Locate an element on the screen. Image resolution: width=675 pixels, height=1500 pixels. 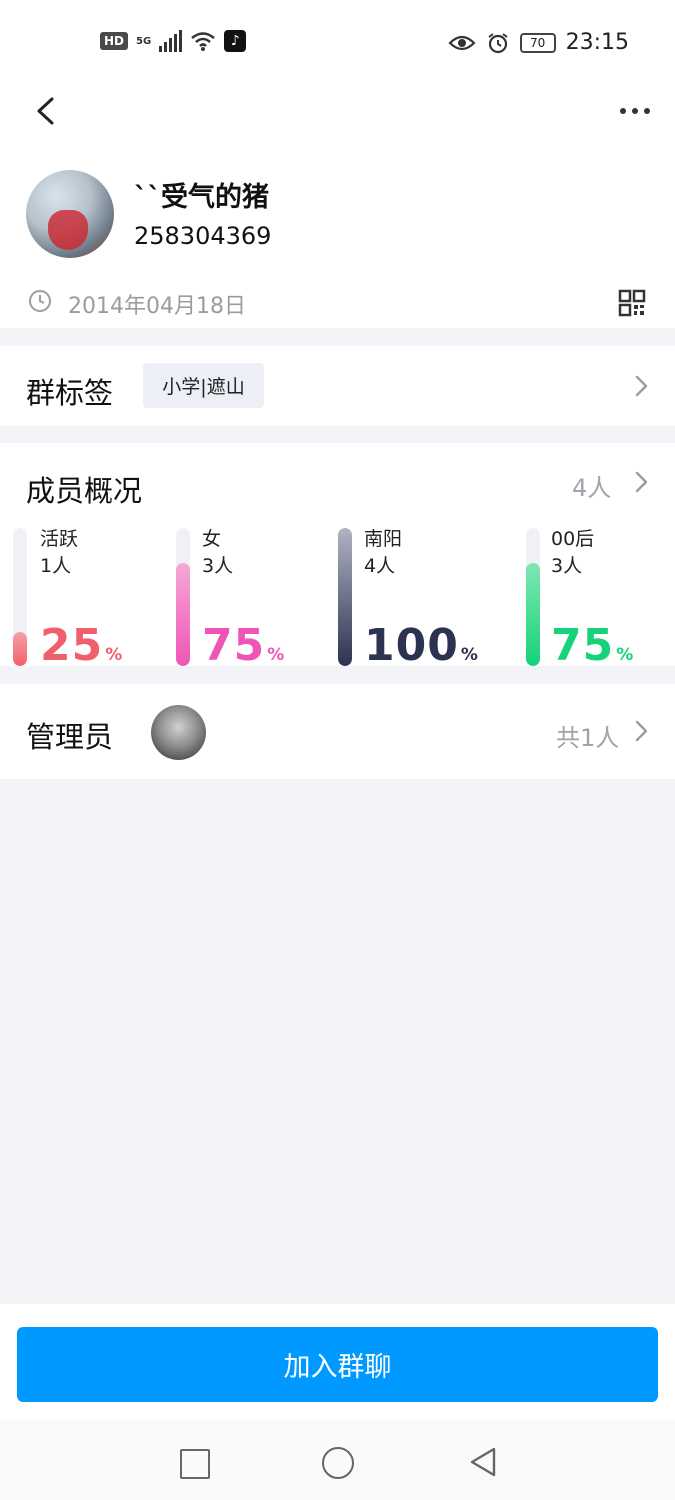
stat-count-age: 3人 is located at coordinates (567, 566).